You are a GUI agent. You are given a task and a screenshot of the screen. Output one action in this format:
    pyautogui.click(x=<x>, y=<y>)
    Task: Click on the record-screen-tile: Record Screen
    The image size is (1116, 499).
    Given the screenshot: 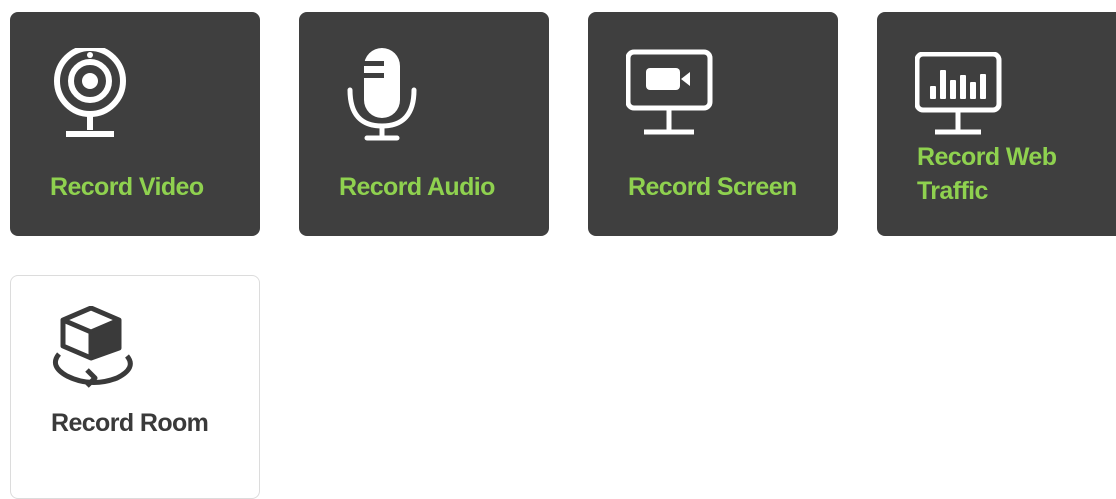 What is the action you would take?
    pyautogui.click(x=713, y=124)
    